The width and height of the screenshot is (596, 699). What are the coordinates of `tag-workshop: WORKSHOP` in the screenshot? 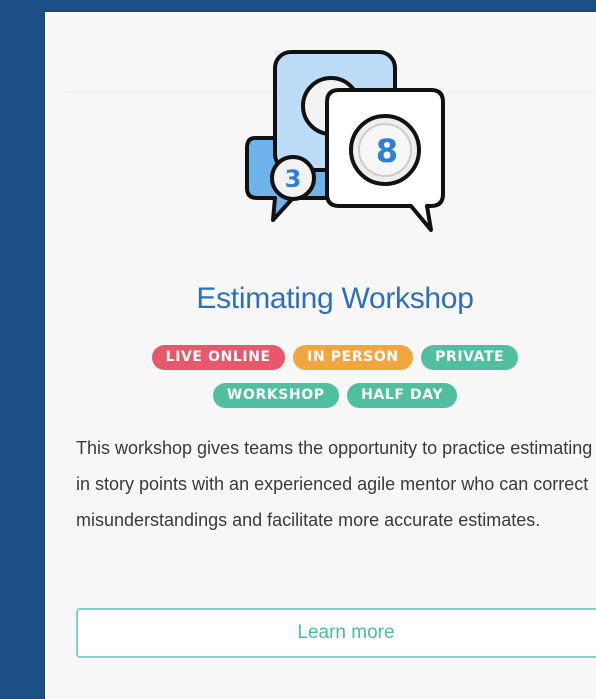 It's located at (275, 395).